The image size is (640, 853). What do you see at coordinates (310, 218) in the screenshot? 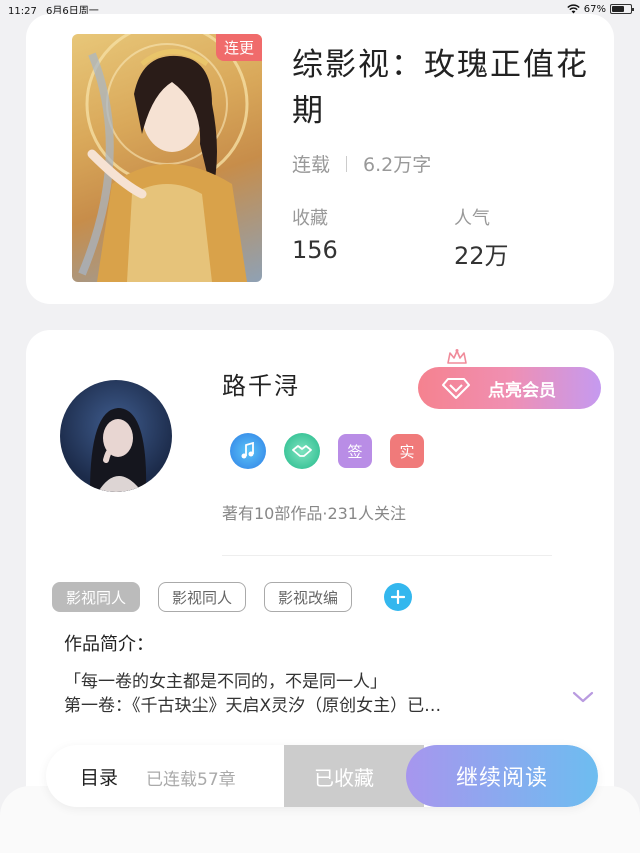
I see `collect-label: 收藏` at bounding box center [310, 218].